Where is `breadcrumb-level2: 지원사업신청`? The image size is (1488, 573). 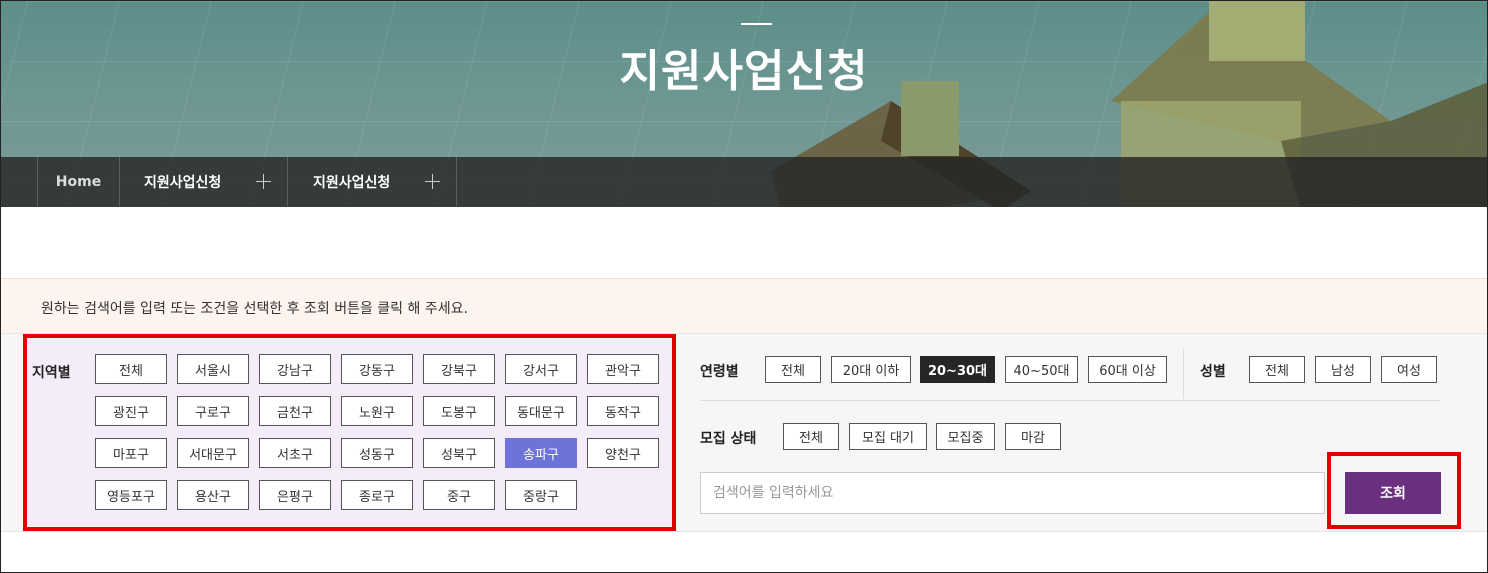
breadcrumb-level2: 지원사업신청 is located at coordinates (372, 182).